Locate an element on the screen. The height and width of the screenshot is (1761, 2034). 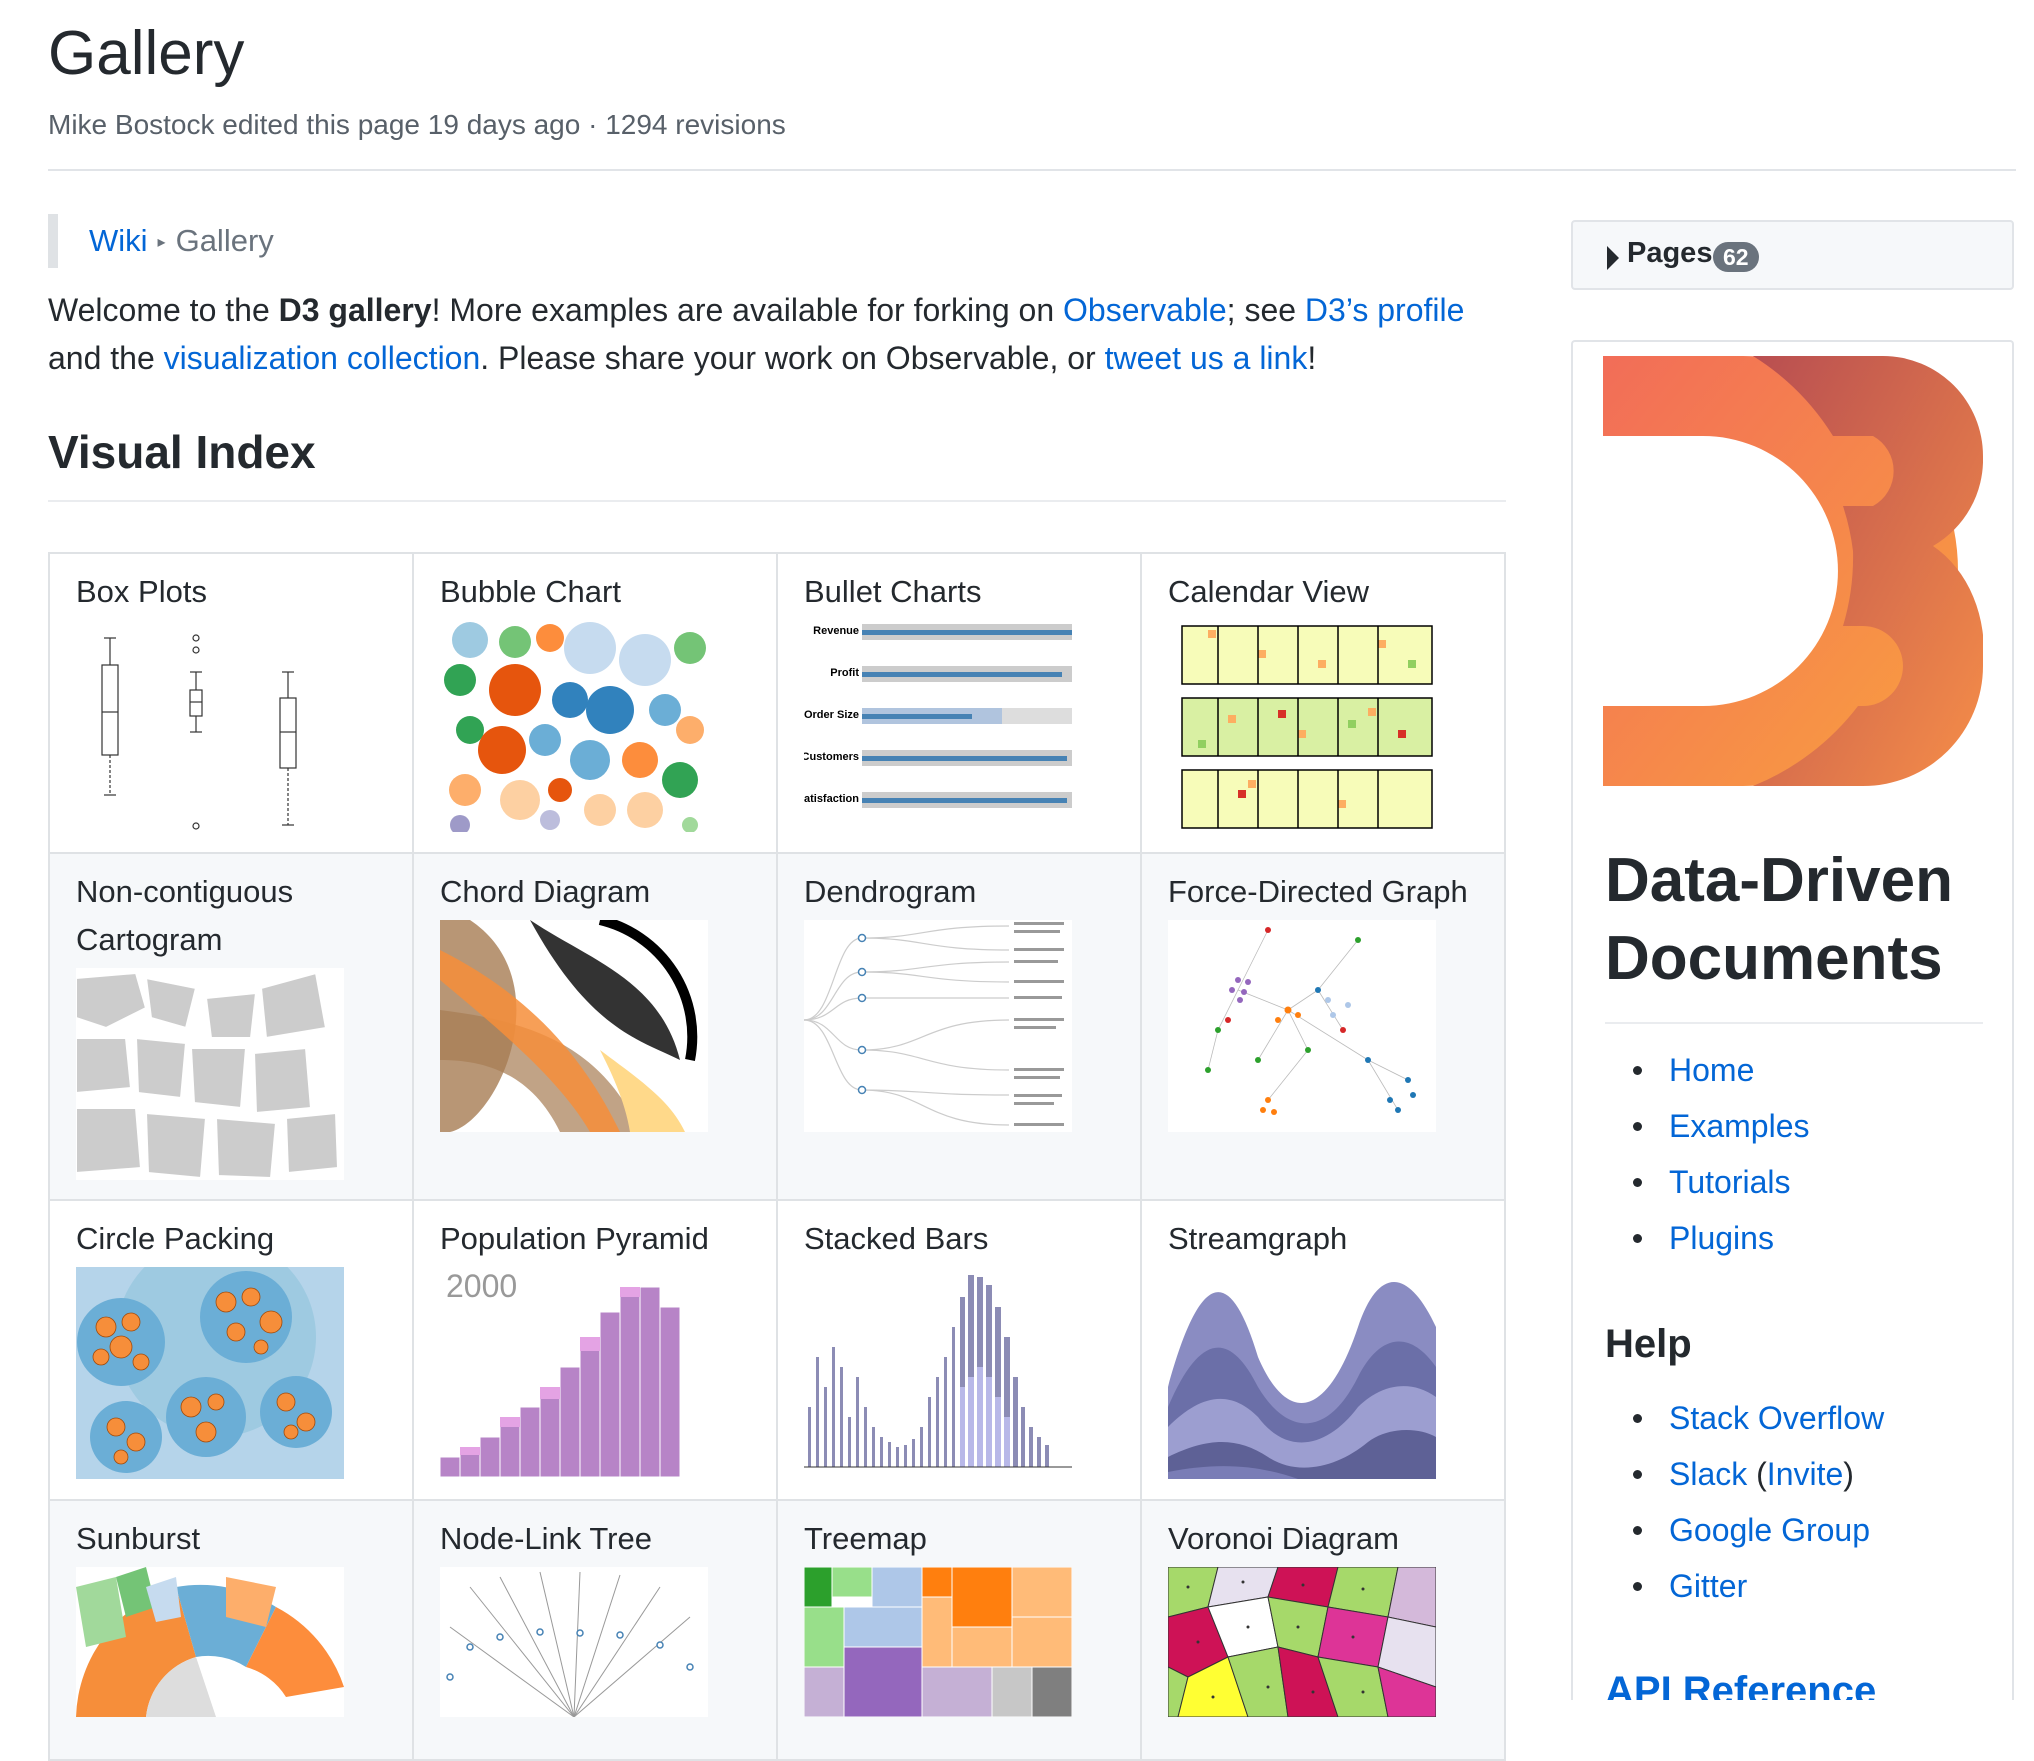
thumbnail-treemap is located at coordinates (938, 1642).